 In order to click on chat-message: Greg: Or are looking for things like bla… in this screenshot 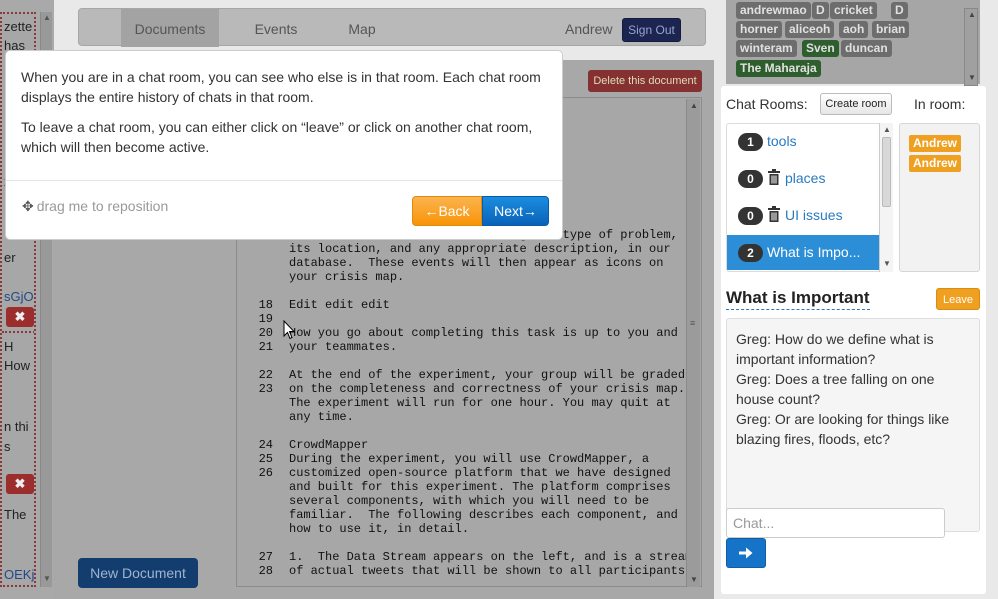, I will do `click(843, 429)`.